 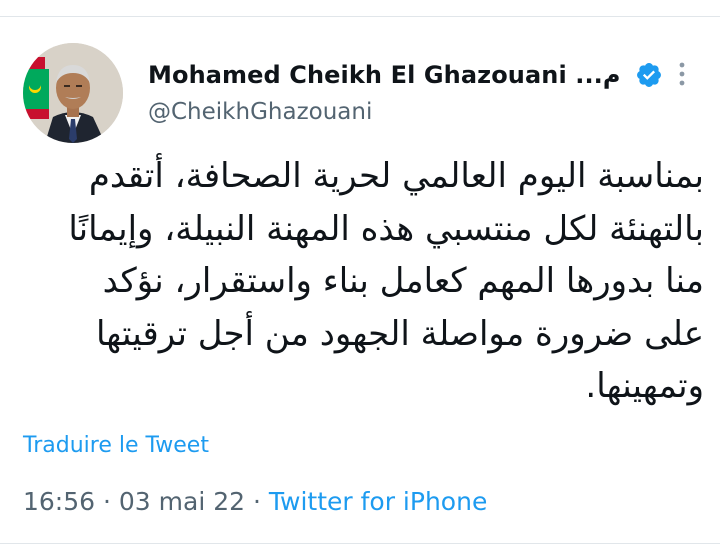 I want to click on more-options-icon, so click(x=682, y=75).